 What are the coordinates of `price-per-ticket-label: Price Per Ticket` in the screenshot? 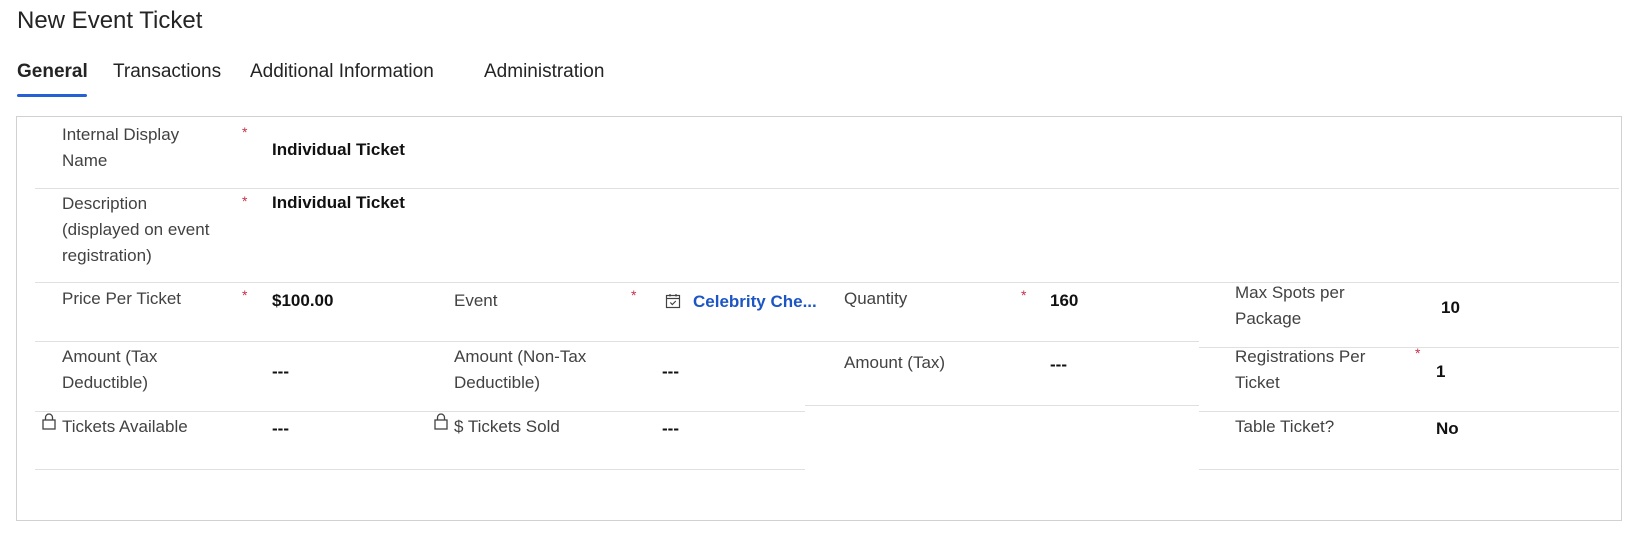 It's located at (122, 298).